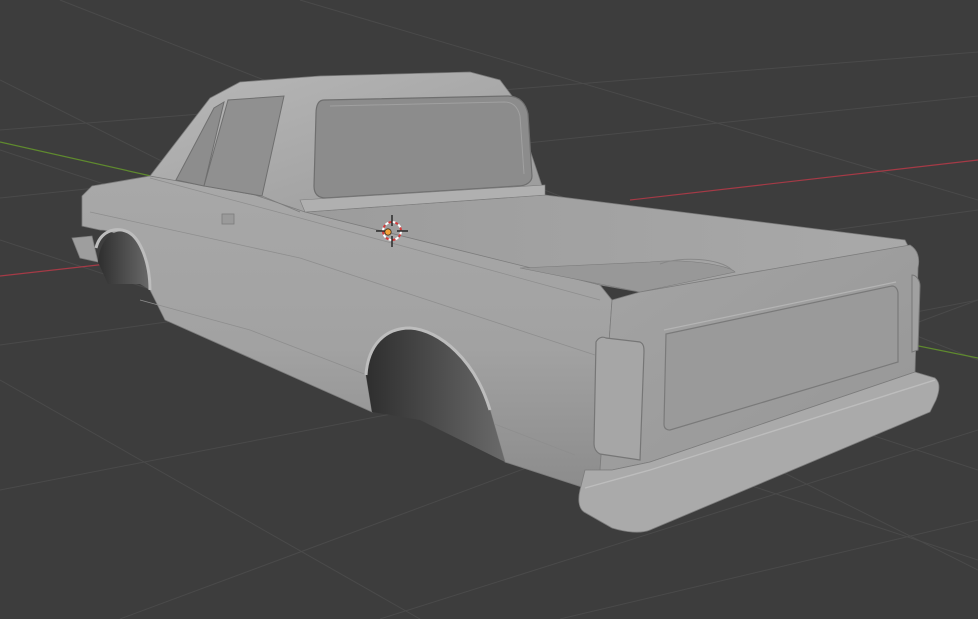 This screenshot has width=978, height=619. I want to click on rear-window, so click(423, 147).